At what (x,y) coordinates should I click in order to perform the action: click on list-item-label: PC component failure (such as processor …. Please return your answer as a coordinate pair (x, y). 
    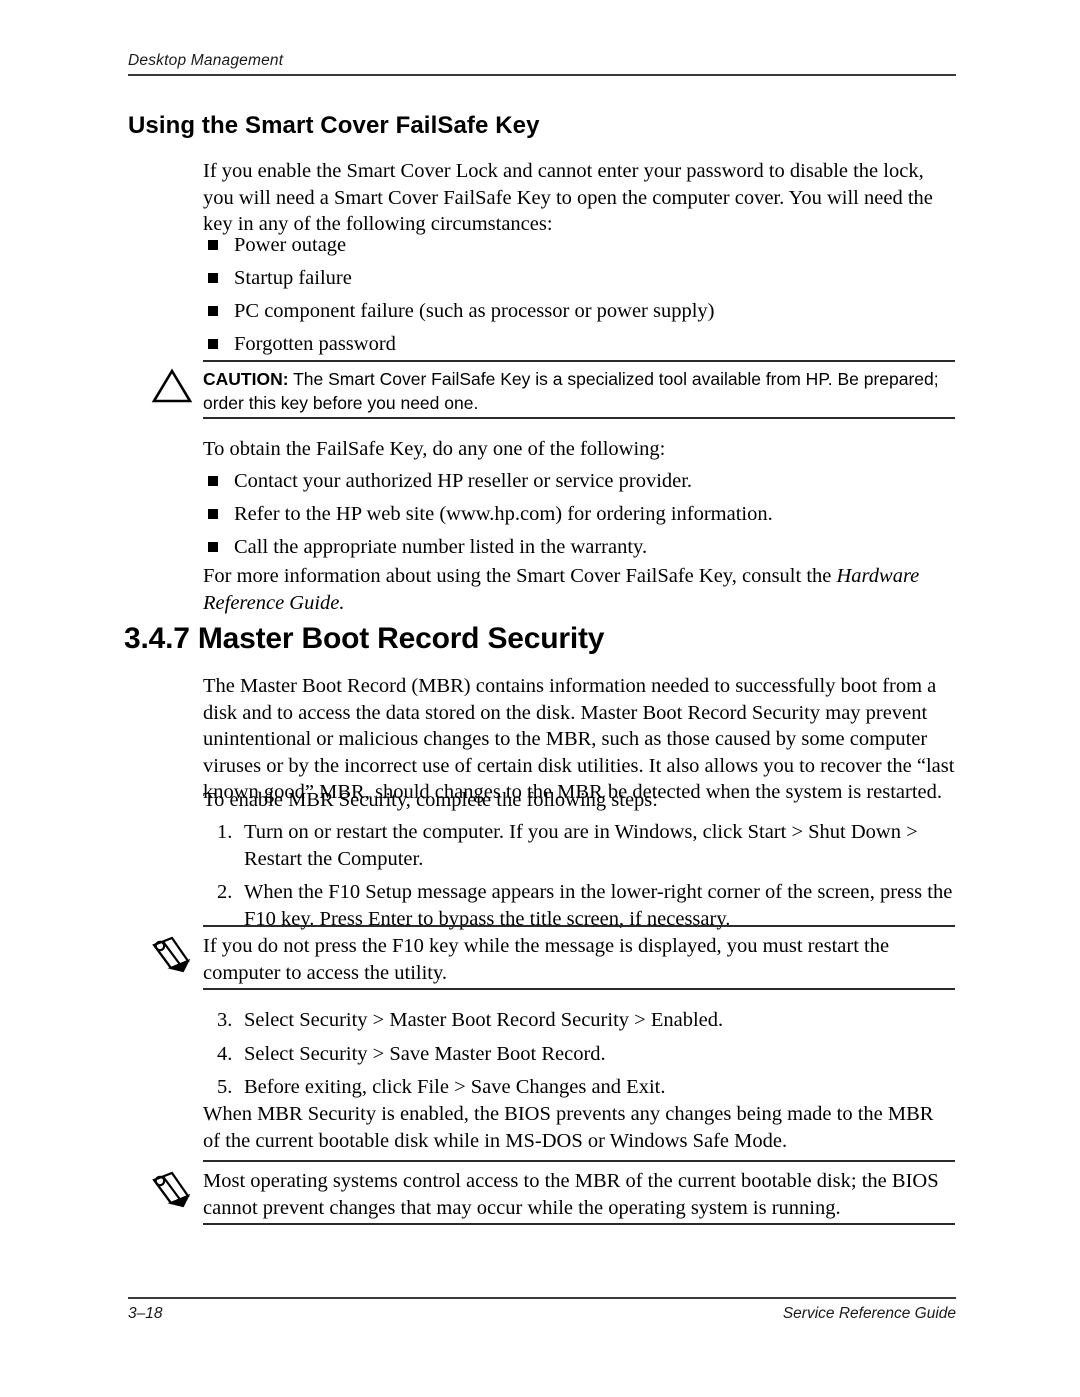
    Looking at the image, I should click on (474, 311).